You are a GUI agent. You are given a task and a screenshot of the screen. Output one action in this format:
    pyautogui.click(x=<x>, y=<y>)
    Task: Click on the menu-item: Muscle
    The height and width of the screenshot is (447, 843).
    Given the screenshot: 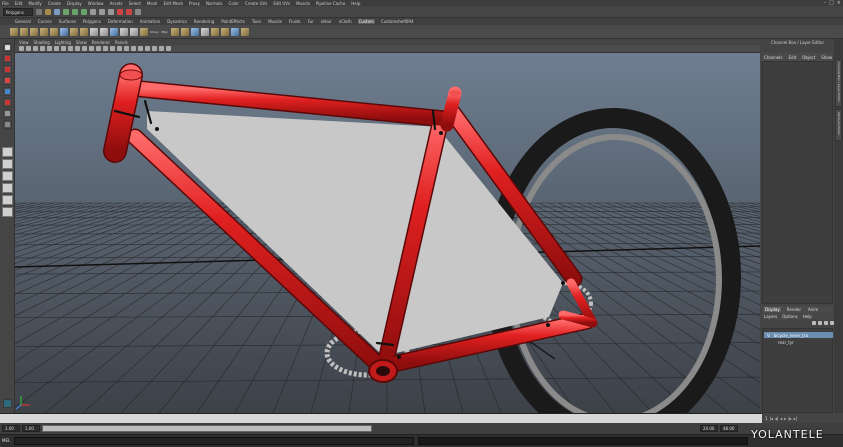 What is the action you would take?
    pyautogui.click(x=303, y=3)
    